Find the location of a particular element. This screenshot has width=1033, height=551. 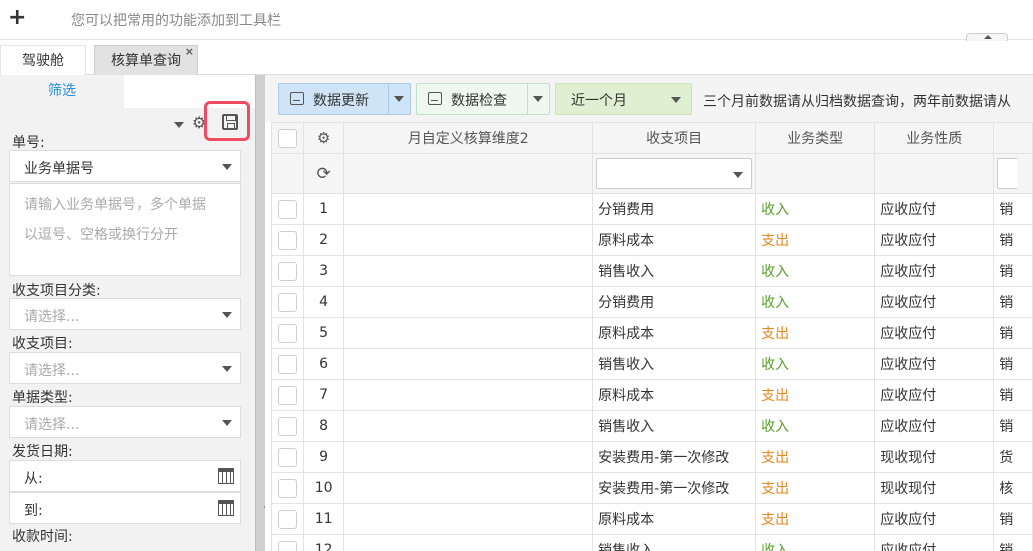

doc-no-input: 请输入业务单据号，多个单据 以逗号、空格或换行分开 is located at coordinates (125, 229).